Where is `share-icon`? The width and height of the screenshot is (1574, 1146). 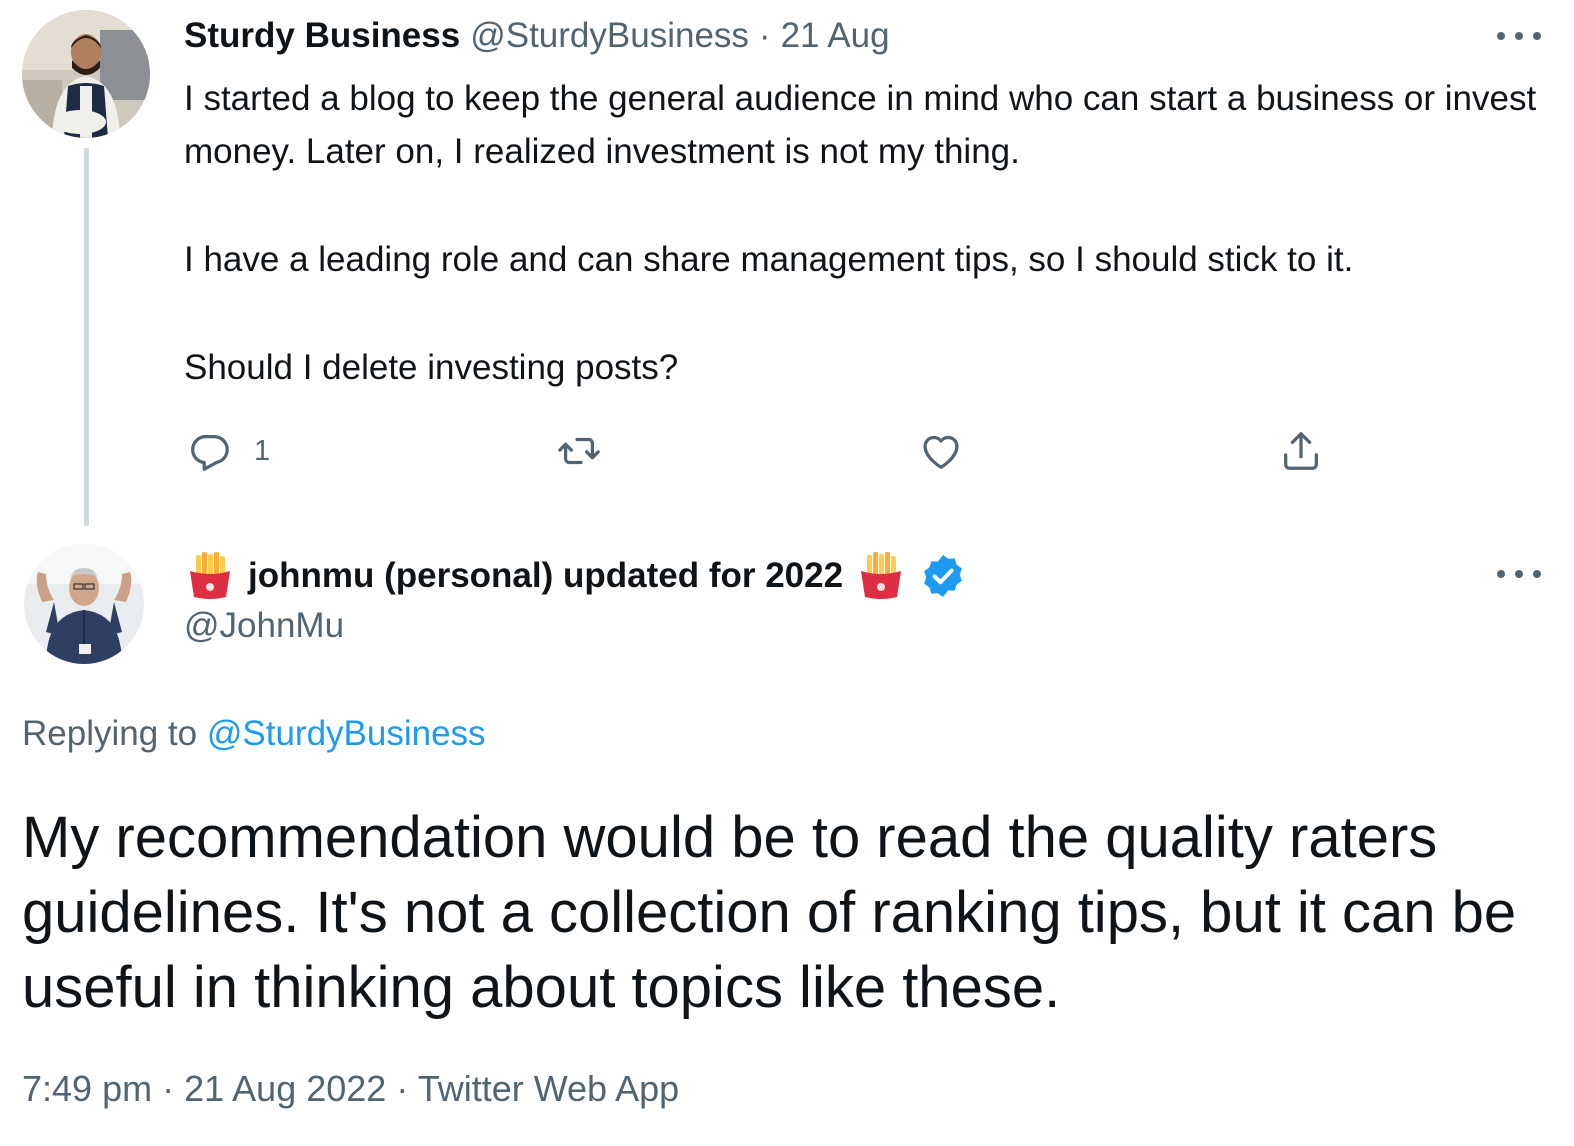 share-icon is located at coordinates (1301, 451).